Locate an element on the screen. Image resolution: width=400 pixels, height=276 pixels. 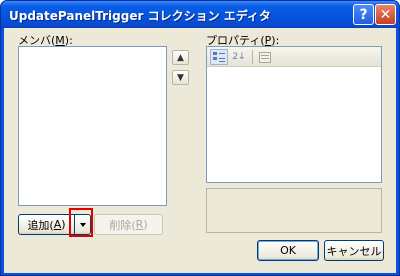
cancel-button-label: キャンセル is located at coordinates (354, 251).